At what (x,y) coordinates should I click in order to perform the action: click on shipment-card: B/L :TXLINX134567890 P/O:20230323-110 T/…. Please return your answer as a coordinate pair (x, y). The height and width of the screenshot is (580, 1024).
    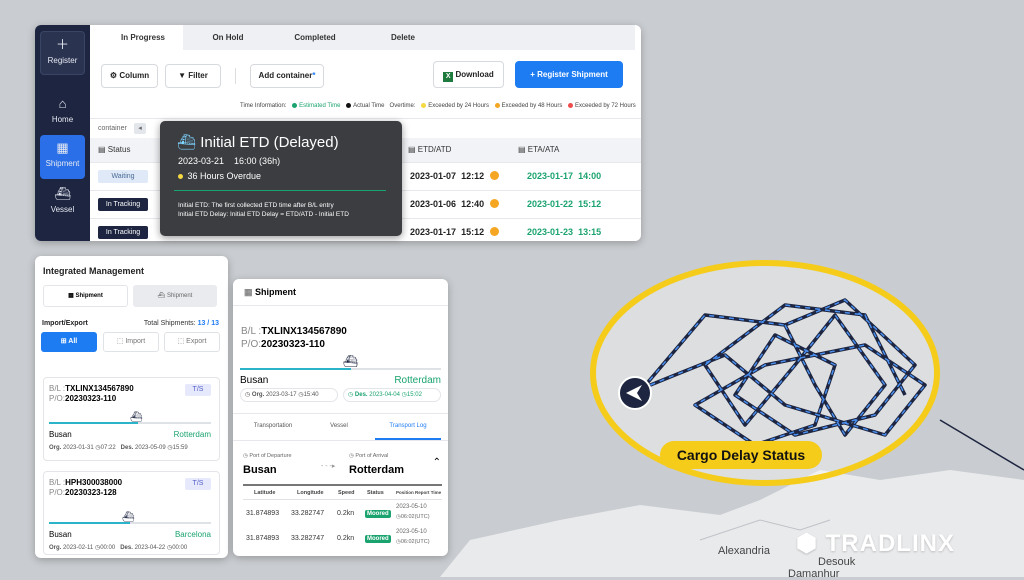
    Looking at the image, I should click on (131, 419).